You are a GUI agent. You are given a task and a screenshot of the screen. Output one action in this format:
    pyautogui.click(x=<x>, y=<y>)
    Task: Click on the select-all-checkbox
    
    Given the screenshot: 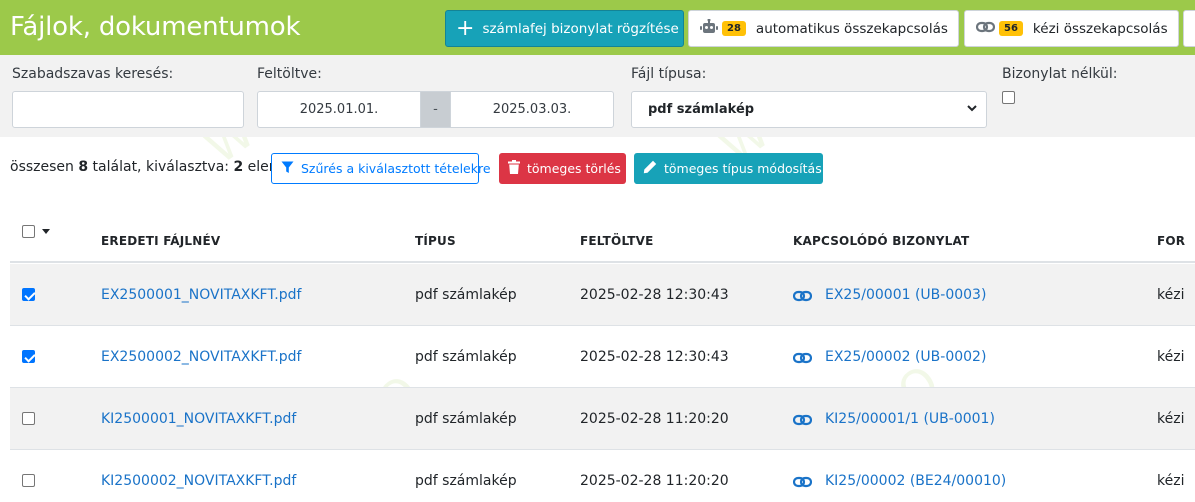 What is the action you would take?
    pyautogui.click(x=28, y=231)
    